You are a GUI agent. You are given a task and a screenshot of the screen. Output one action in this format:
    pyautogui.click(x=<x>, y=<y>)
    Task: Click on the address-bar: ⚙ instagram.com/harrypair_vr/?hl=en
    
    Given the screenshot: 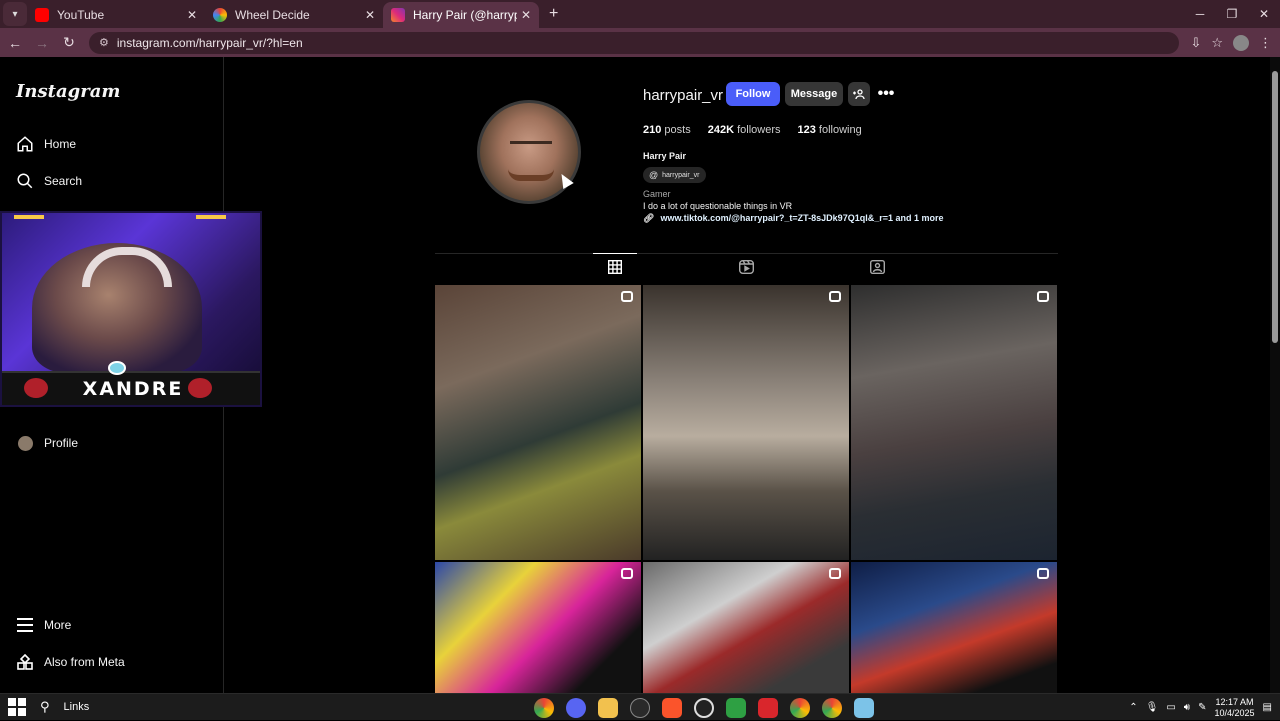 What is the action you would take?
    pyautogui.click(x=634, y=42)
    